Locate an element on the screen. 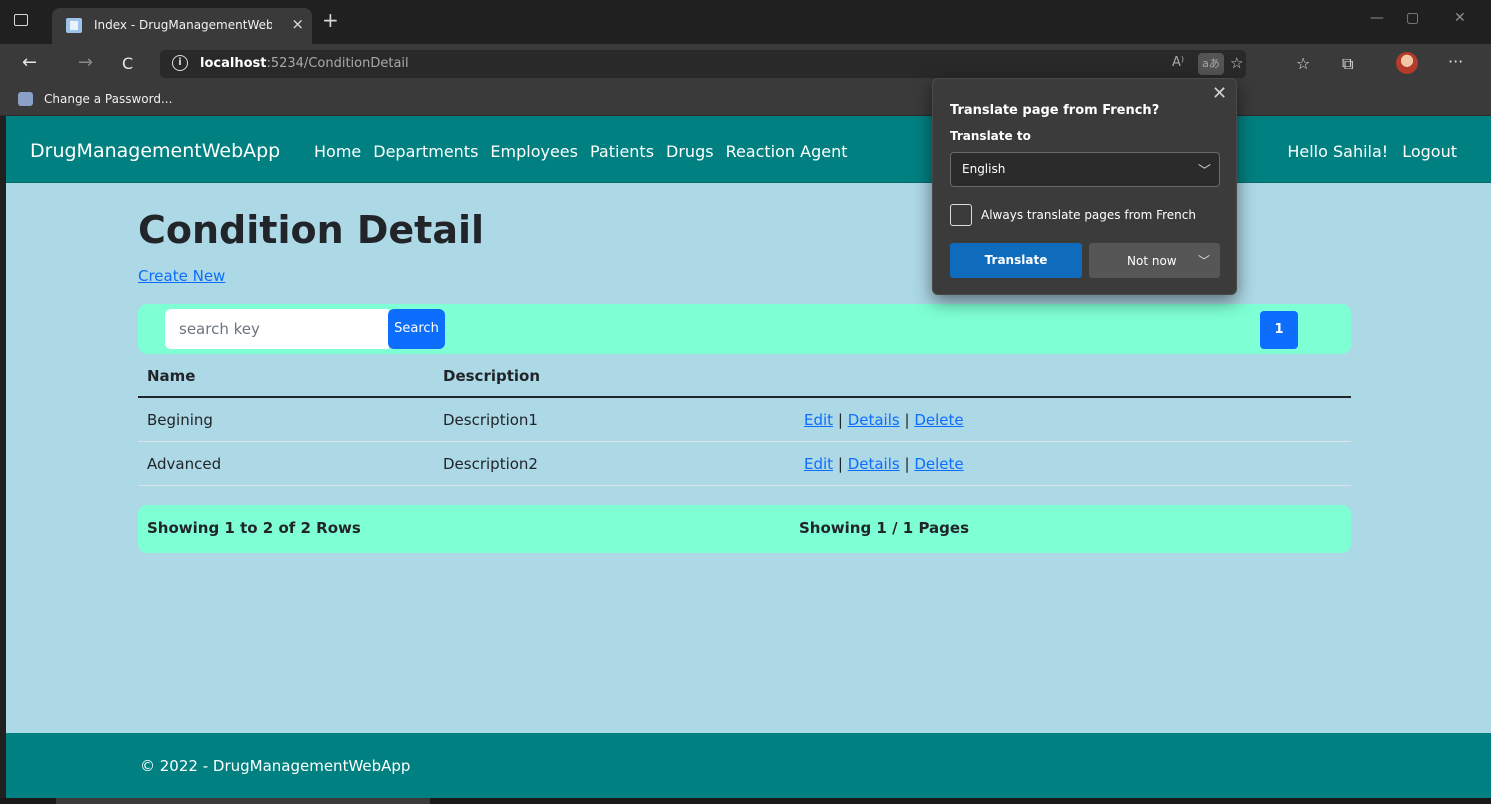 The height and width of the screenshot is (804, 1491). url-host: localhost is located at coordinates (233, 63).